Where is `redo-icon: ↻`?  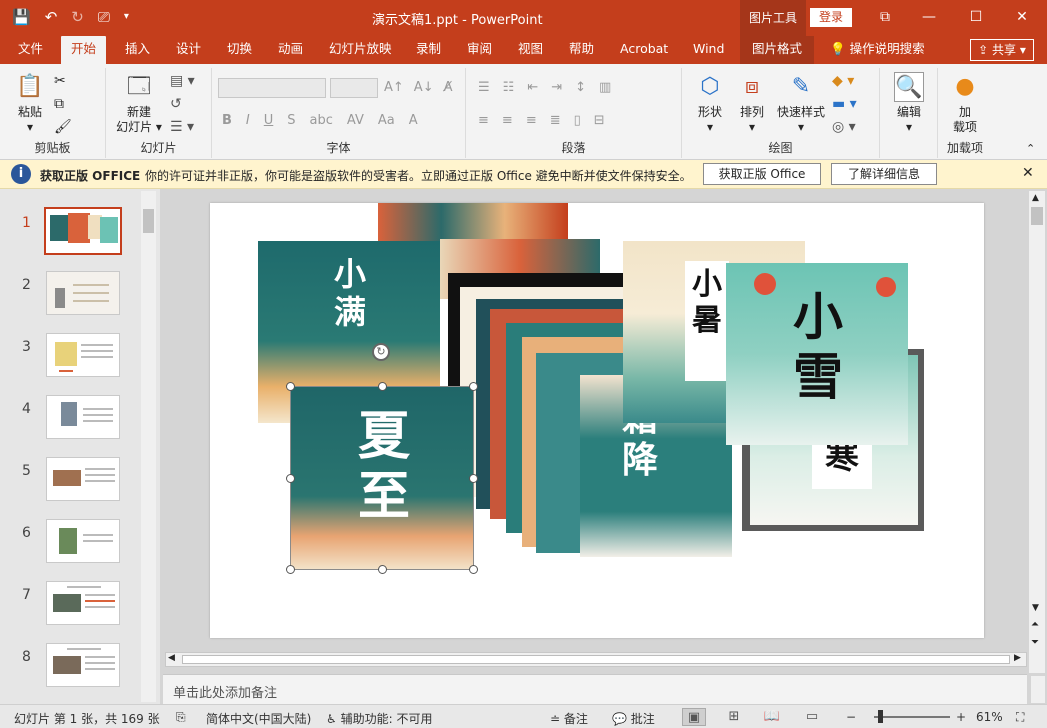 redo-icon: ↻ is located at coordinates (77, 17).